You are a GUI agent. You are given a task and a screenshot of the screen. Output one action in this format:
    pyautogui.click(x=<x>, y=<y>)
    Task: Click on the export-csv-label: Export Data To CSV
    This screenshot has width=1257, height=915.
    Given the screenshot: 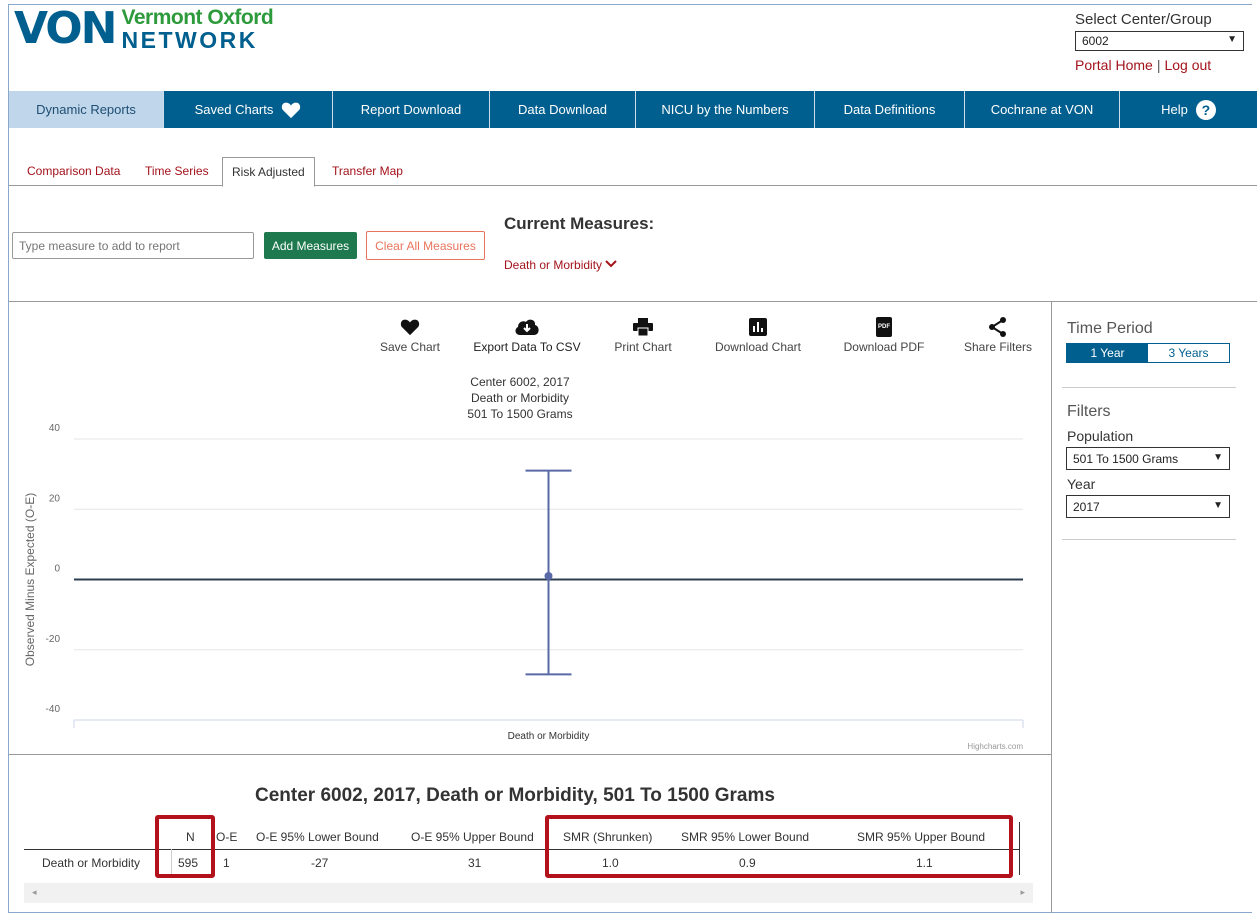 What is the action you would take?
    pyautogui.click(x=527, y=347)
    